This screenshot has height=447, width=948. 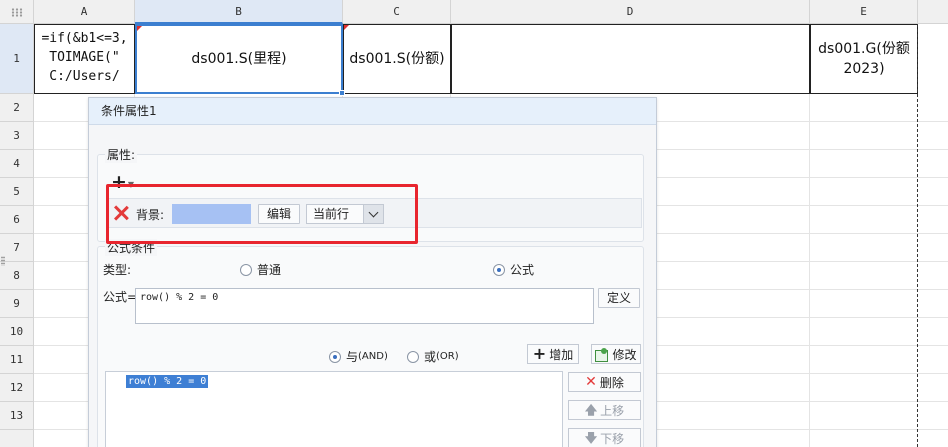 I want to click on arrow-up-icon: 🡅, so click(x=591, y=410).